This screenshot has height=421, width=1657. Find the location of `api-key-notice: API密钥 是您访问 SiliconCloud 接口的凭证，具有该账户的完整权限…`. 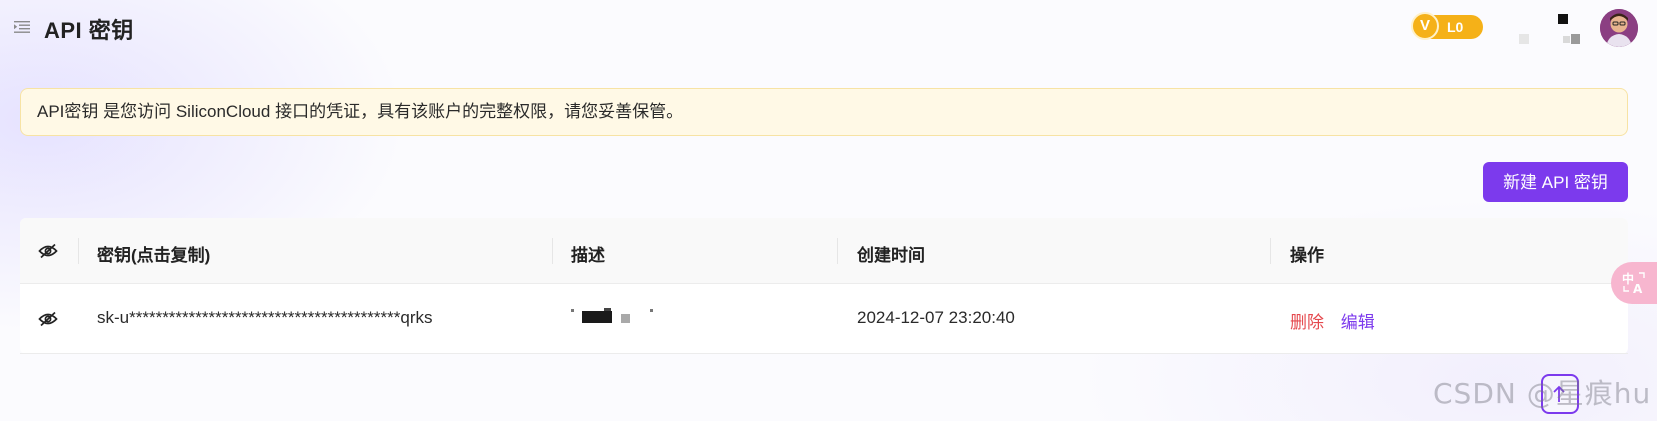

api-key-notice: API密钥 是您访问 SiliconCloud 接口的凭证，具有该账户的完整权限… is located at coordinates (824, 112).